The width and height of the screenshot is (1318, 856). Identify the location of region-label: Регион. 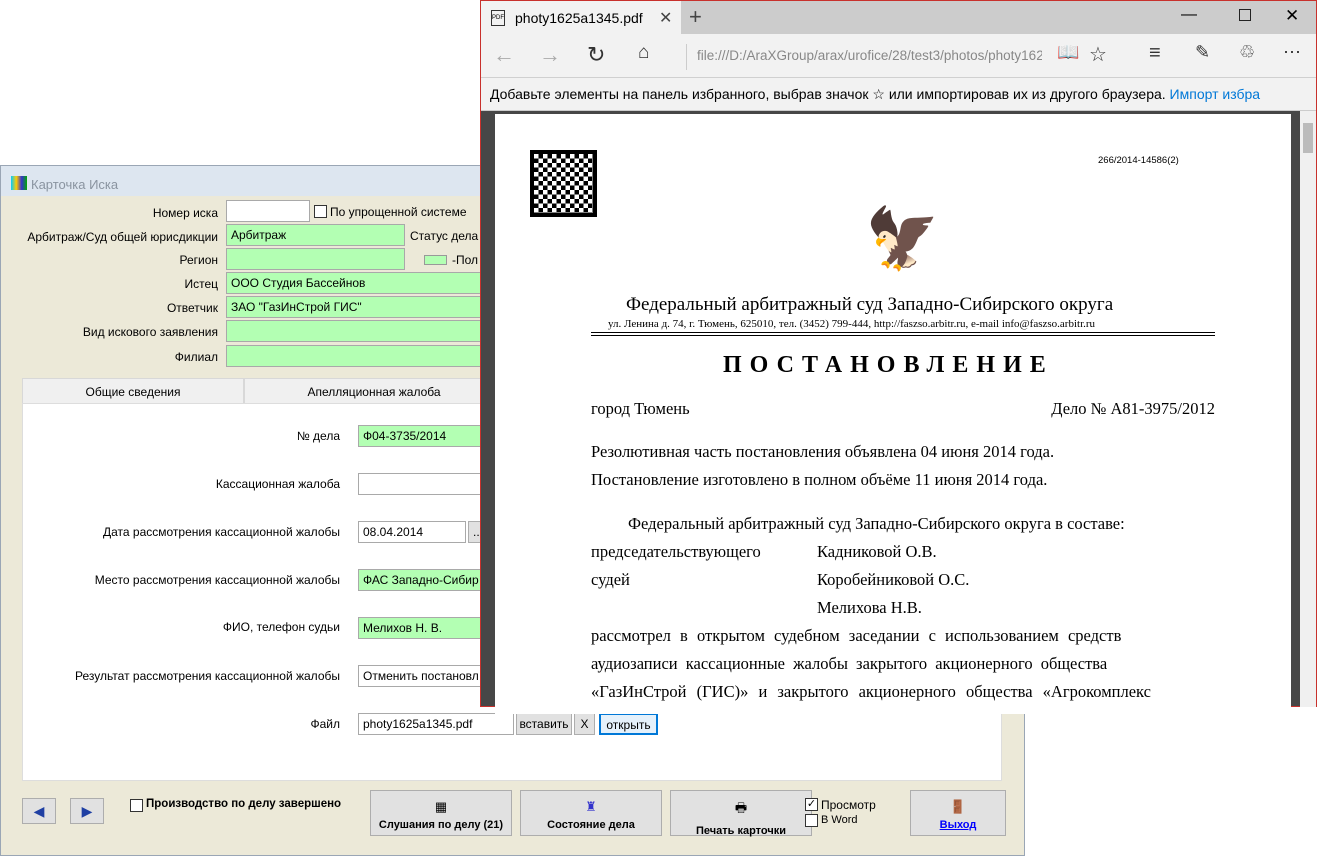
(198, 260).